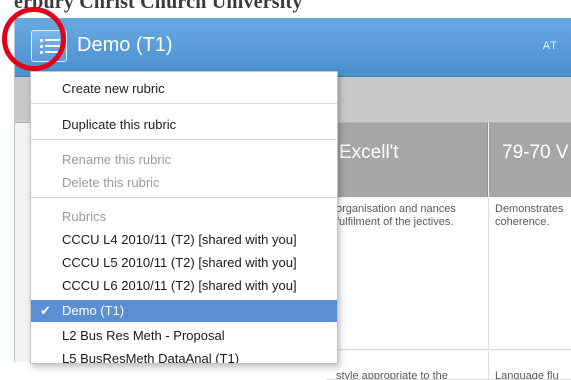 This screenshot has width=571, height=380. What do you see at coordinates (527, 375) in the screenshot?
I see `cell-text: Language flu` at bounding box center [527, 375].